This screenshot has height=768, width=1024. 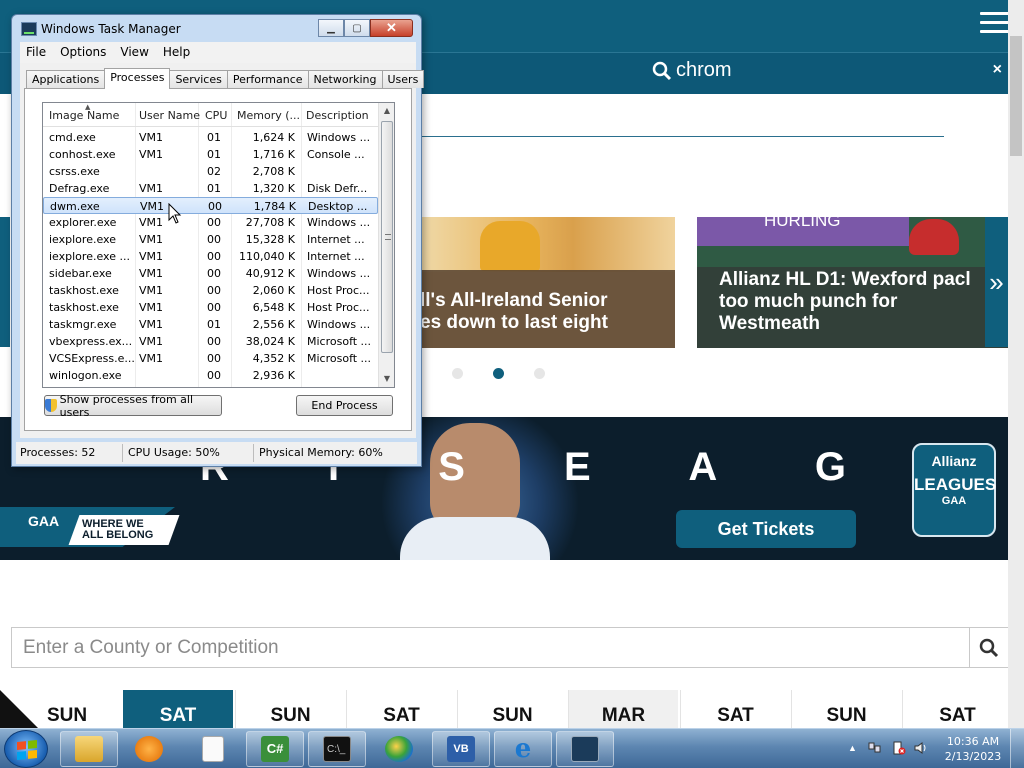 I want to click on county-search-input: Enter a County or Competition, so click(x=490, y=647).